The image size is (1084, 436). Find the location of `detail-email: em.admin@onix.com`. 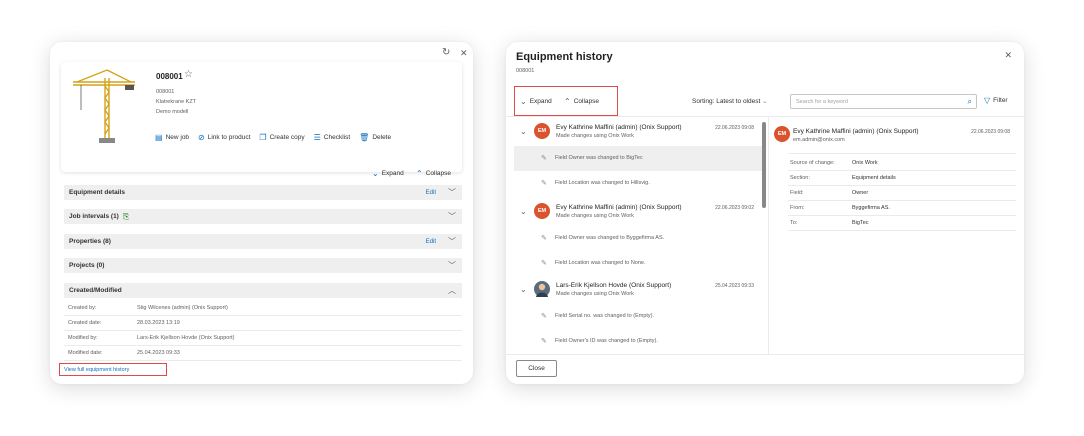

detail-email: em.admin@onix.com is located at coordinates (819, 140).